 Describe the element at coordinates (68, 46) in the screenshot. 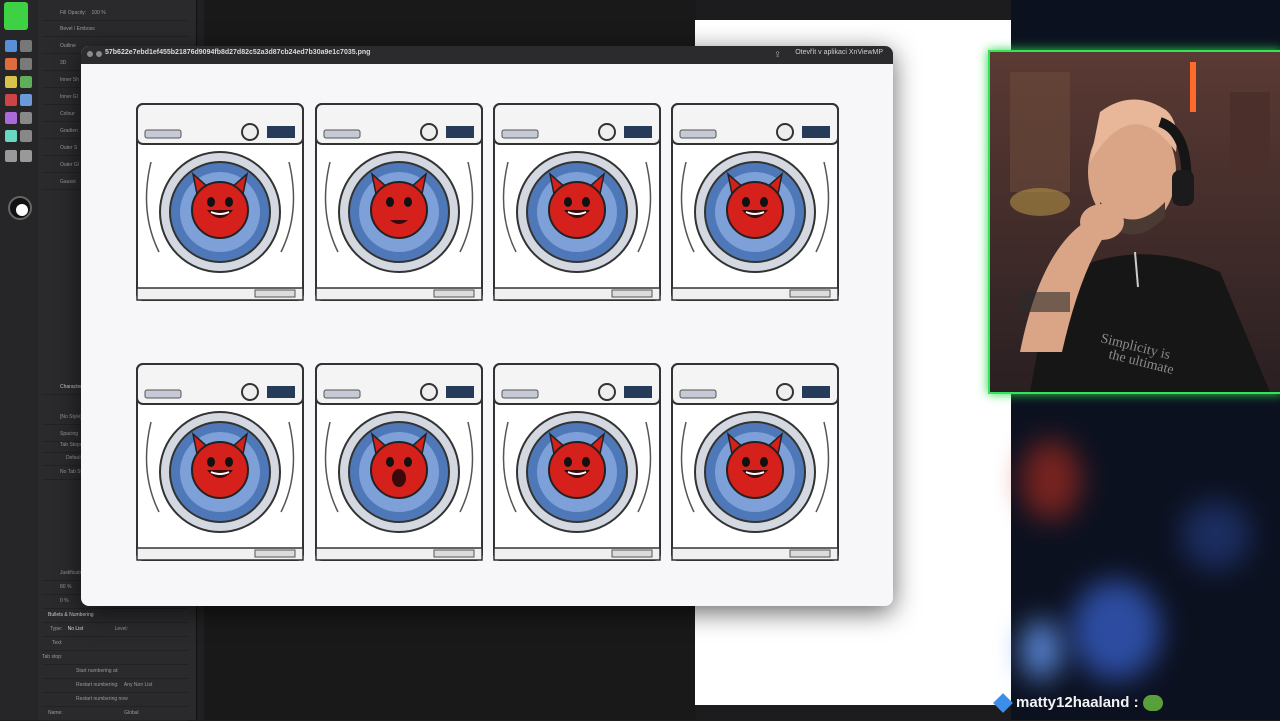

I see `effect-label: Outline` at that location.